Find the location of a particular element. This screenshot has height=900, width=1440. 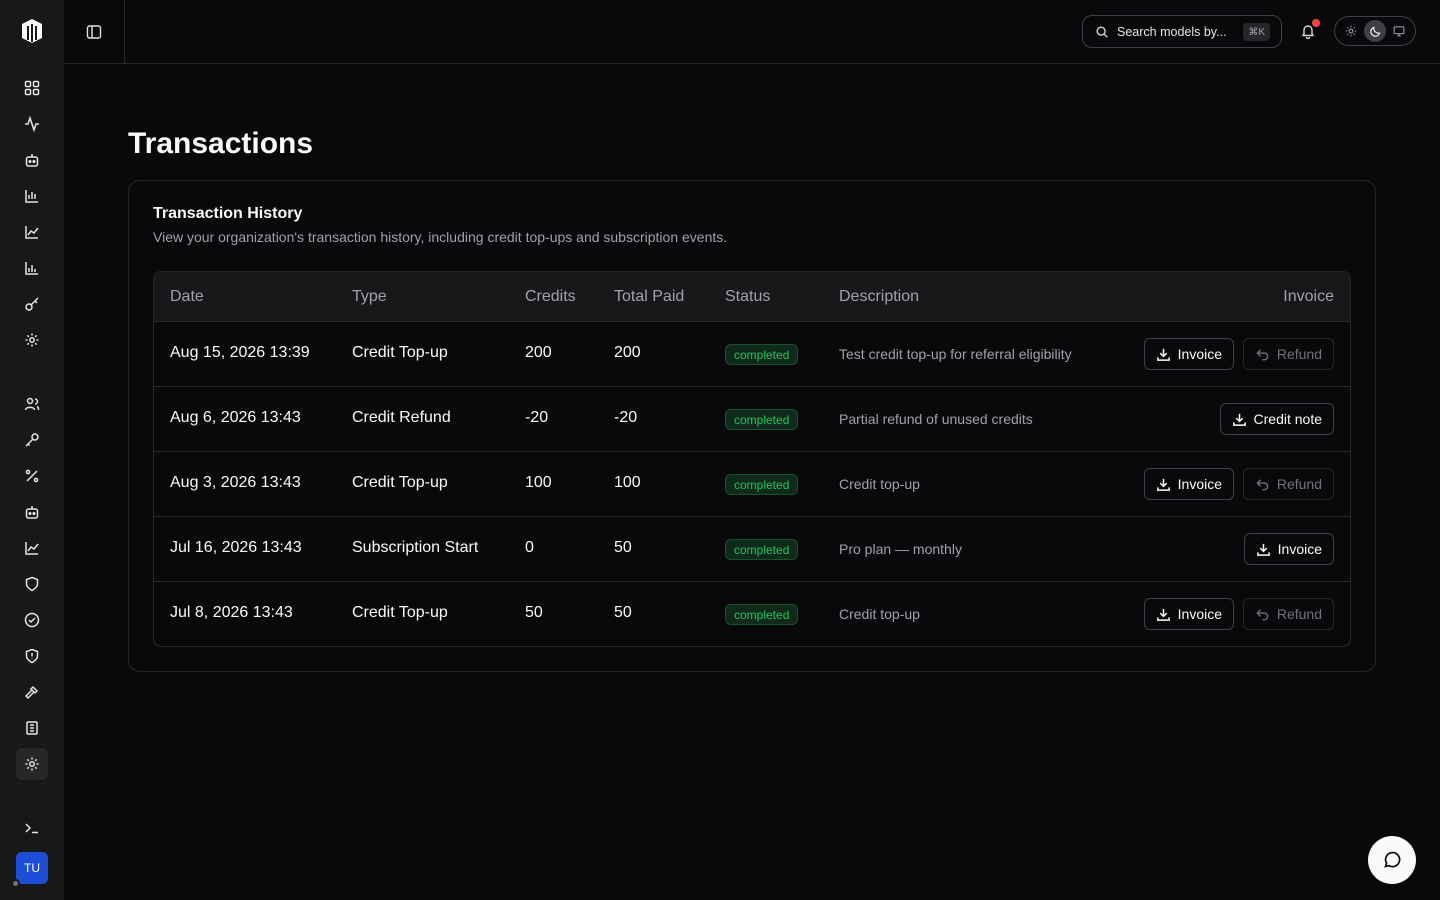

message-circle-icon is located at coordinates (1392, 859).